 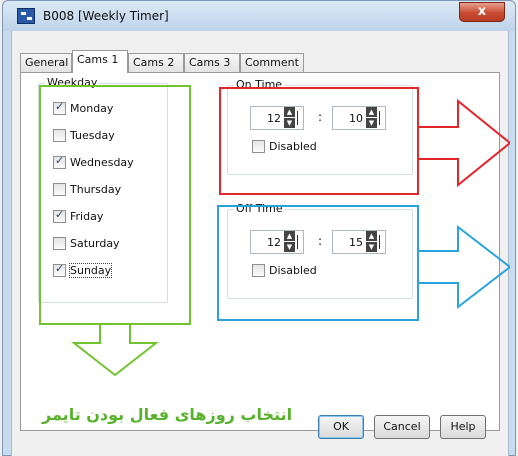 What do you see at coordinates (319, 141) in the screenshot?
I see `on-time-highlight-box` at bounding box center [319, 141].